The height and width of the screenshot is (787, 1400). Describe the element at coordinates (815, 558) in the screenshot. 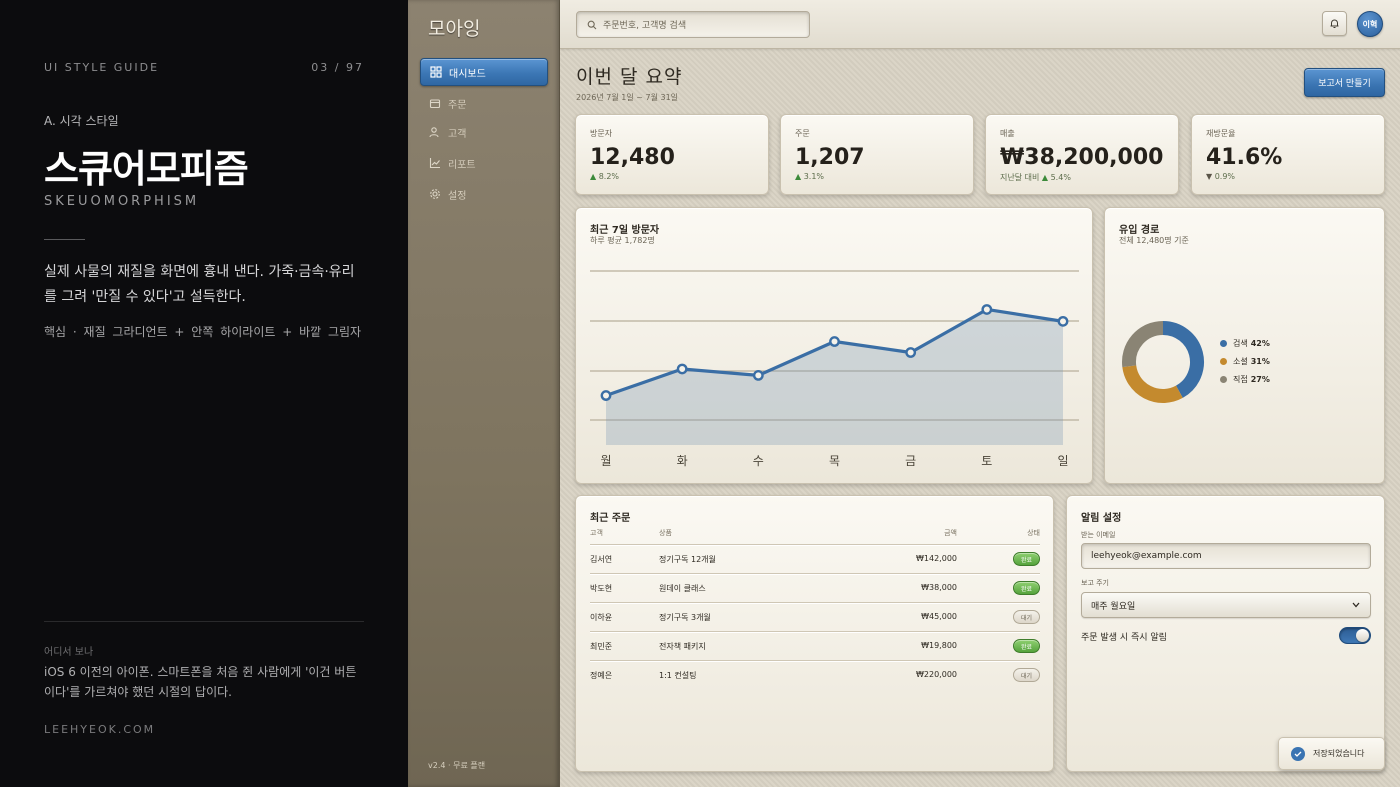

I see `table-row: 김서연 정기구독 12개월 ₩142,000 완료` at that location.